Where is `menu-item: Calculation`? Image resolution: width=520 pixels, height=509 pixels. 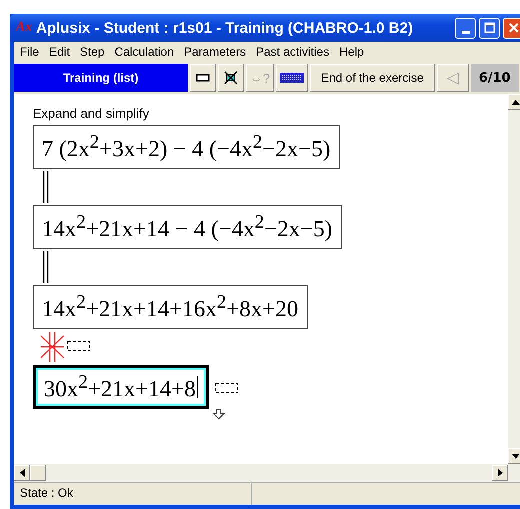 menu-item: Calculation is located at coordinates (144, 52).